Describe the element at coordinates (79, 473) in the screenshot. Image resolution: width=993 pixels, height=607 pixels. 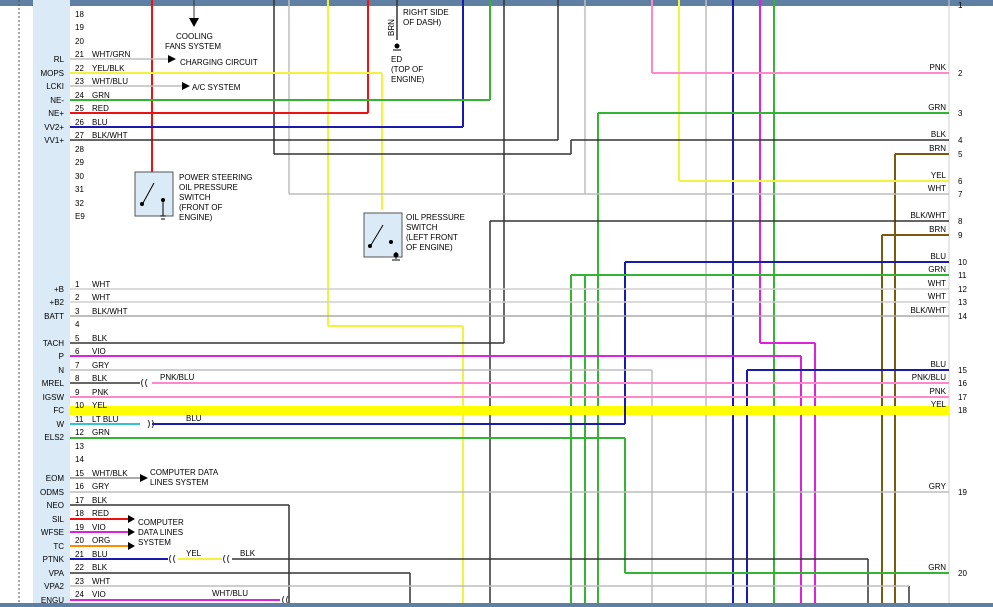
I see `pin-number: 15` at that location.